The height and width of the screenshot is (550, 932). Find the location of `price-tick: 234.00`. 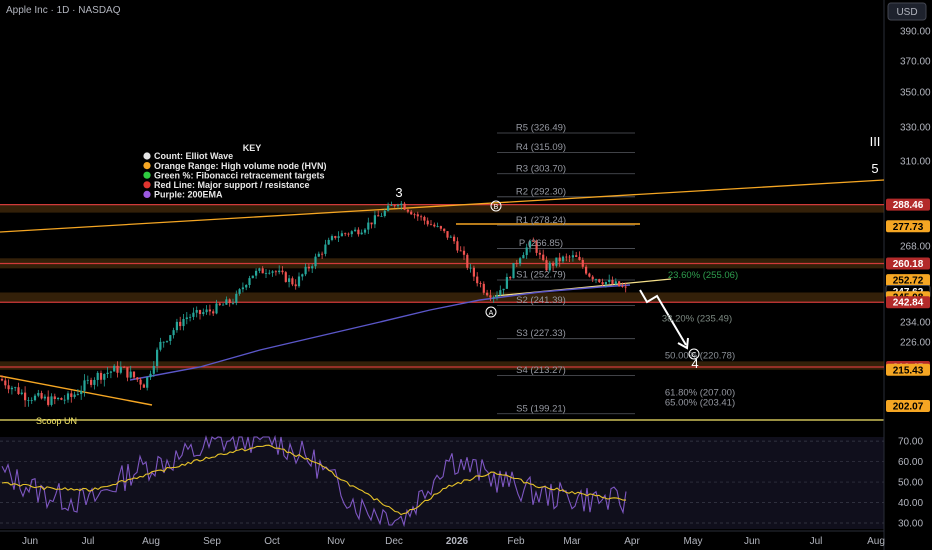

price-tick: 234.00 is located at coordinates (915, 323).